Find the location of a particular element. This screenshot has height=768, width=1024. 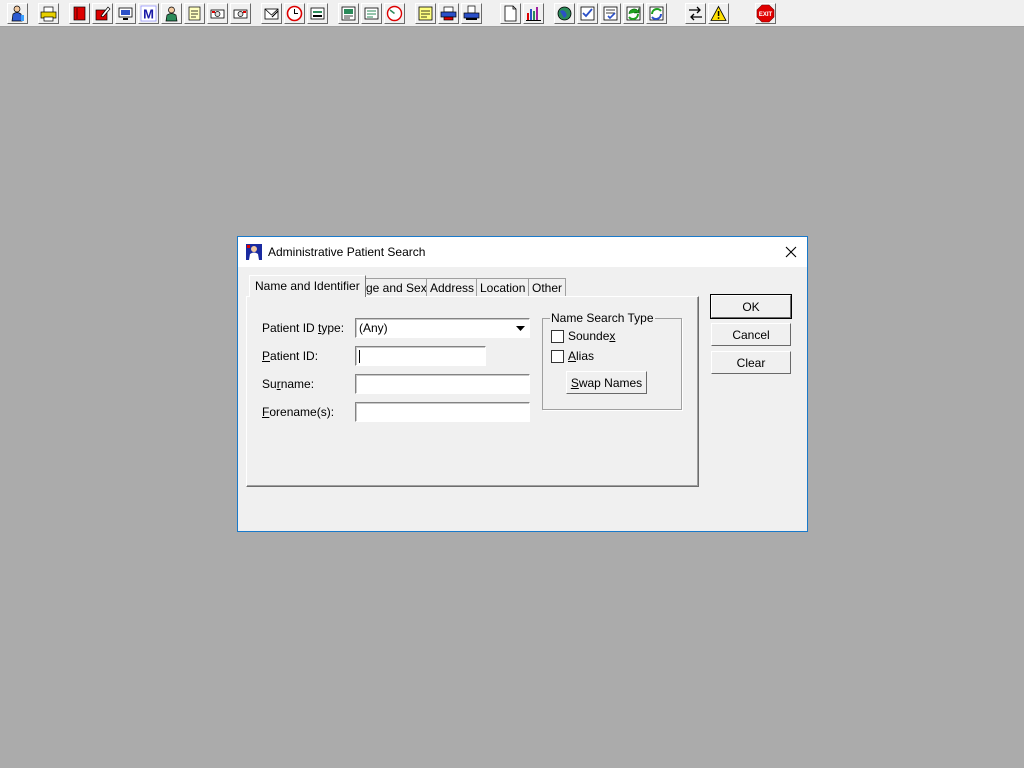

notepad-icon is located at coordinates (194, 13).